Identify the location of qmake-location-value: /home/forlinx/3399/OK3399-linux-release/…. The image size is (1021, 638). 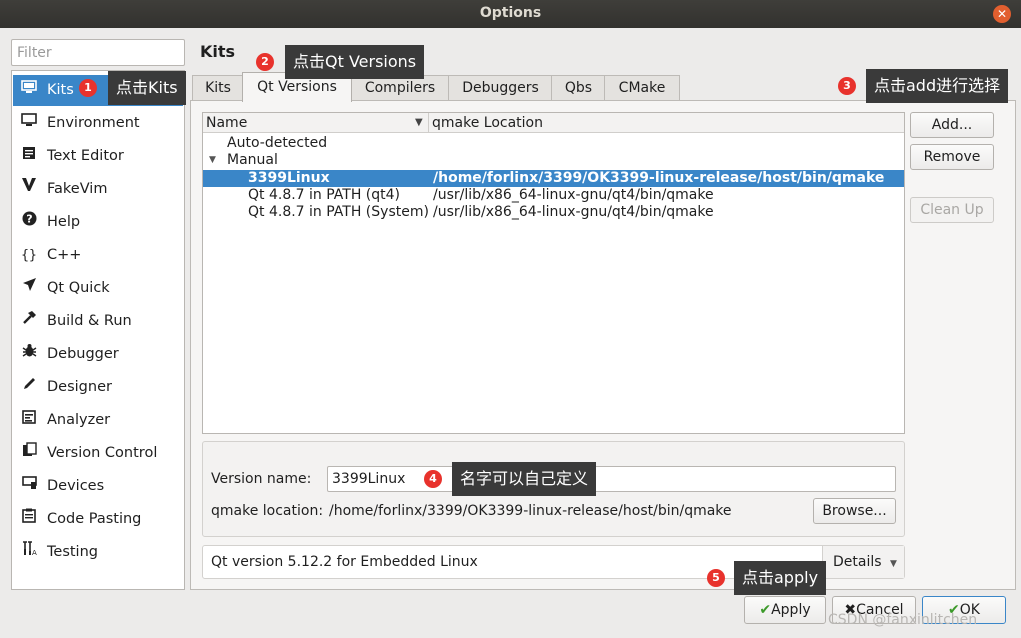
(530, 511).